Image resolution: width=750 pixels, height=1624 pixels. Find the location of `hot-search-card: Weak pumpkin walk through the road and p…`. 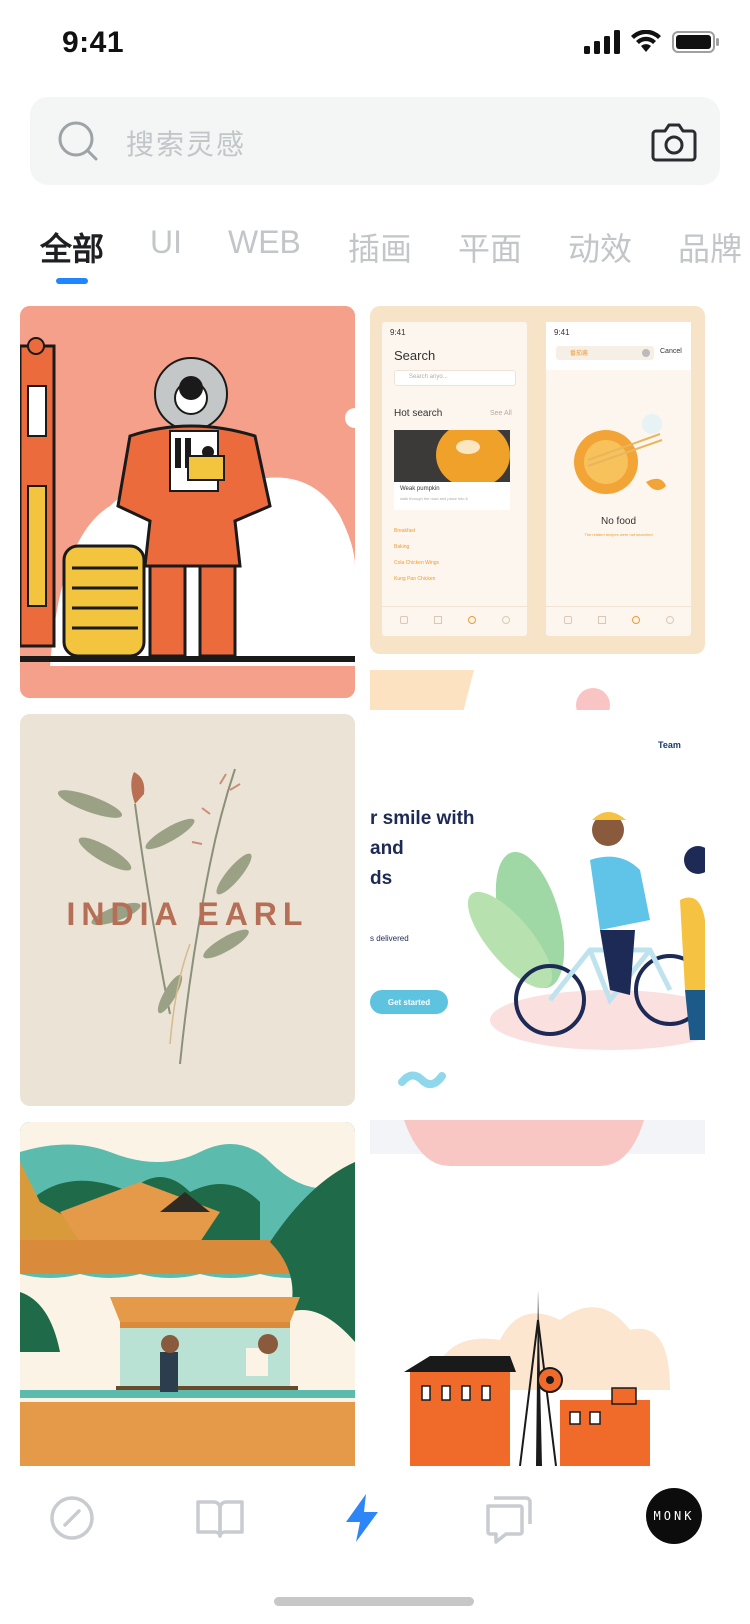

hot-search-card: Weak pumpkin walk through the road and p… is located at coordinates (452, 470).